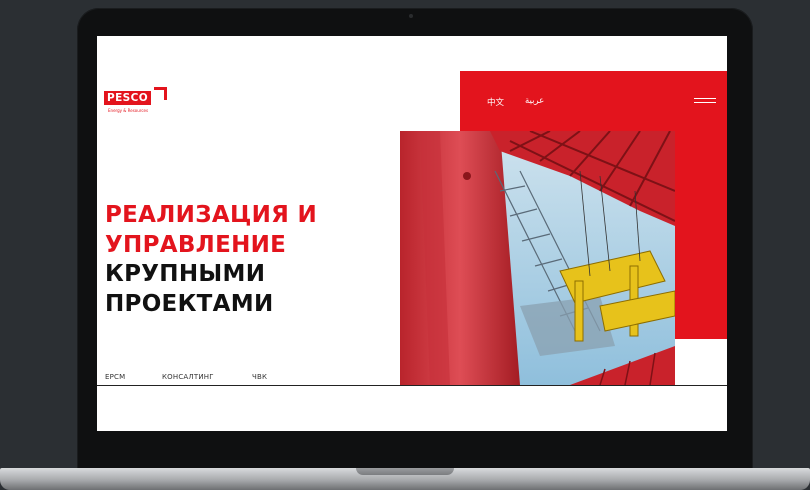 This screenshot has width=810, height=490. Describe the element at coordinates (411, 16) in the screenshot. I see `camera-icon` at that location.